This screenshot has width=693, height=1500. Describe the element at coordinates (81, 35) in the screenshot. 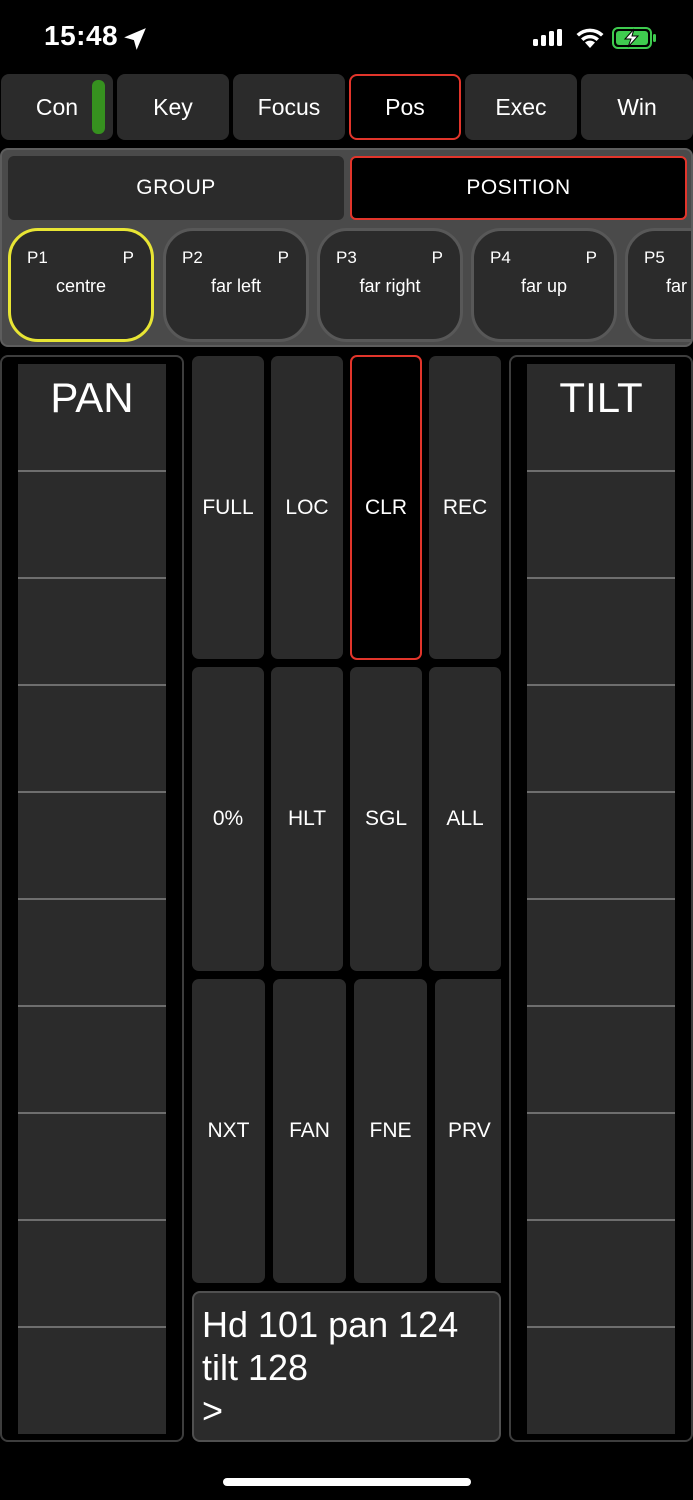

I see `status-time: 15:48` at that location.